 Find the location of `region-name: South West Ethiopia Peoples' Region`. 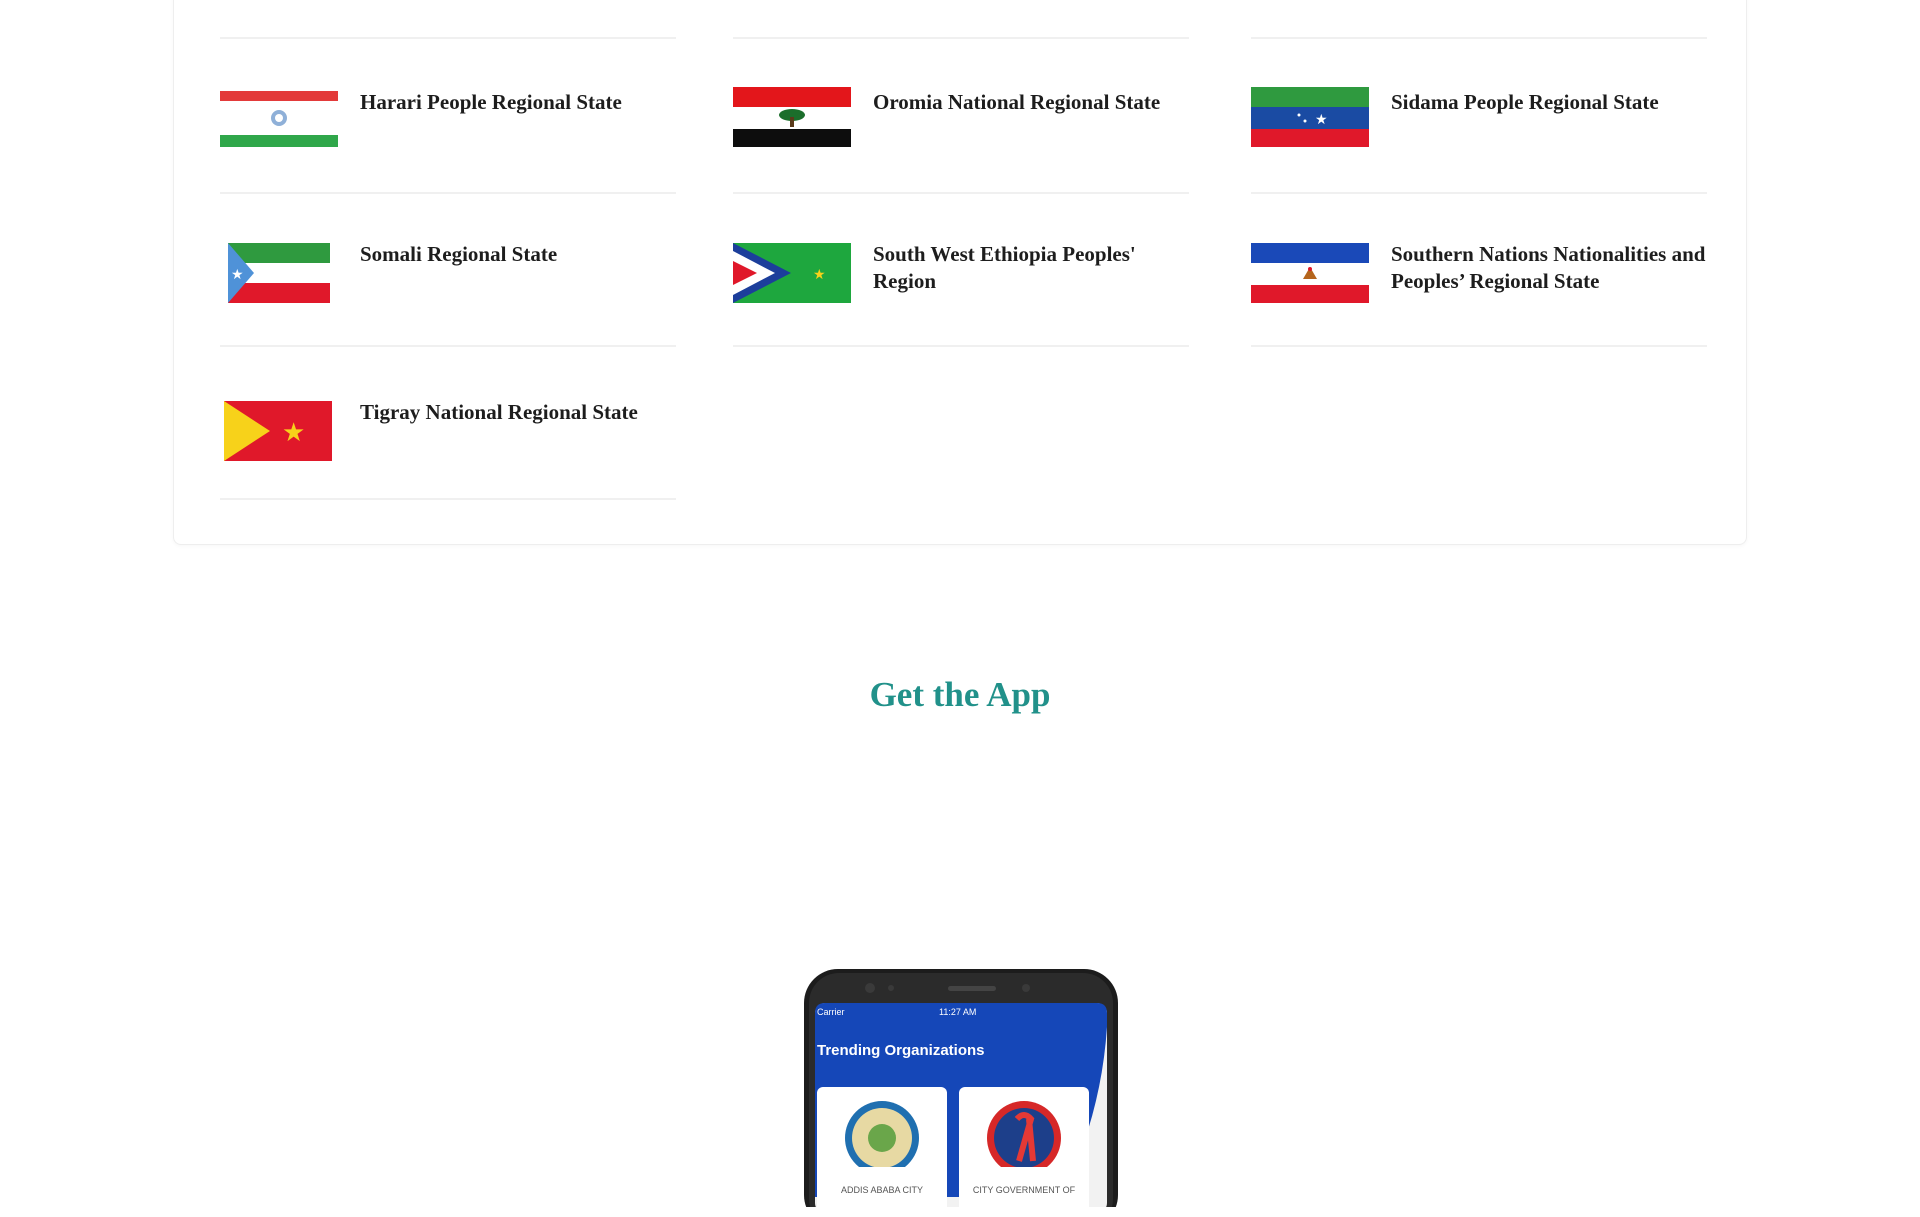

region-name: South West Ethiopia Peoples' Region is located at coordinates (1004, 267).